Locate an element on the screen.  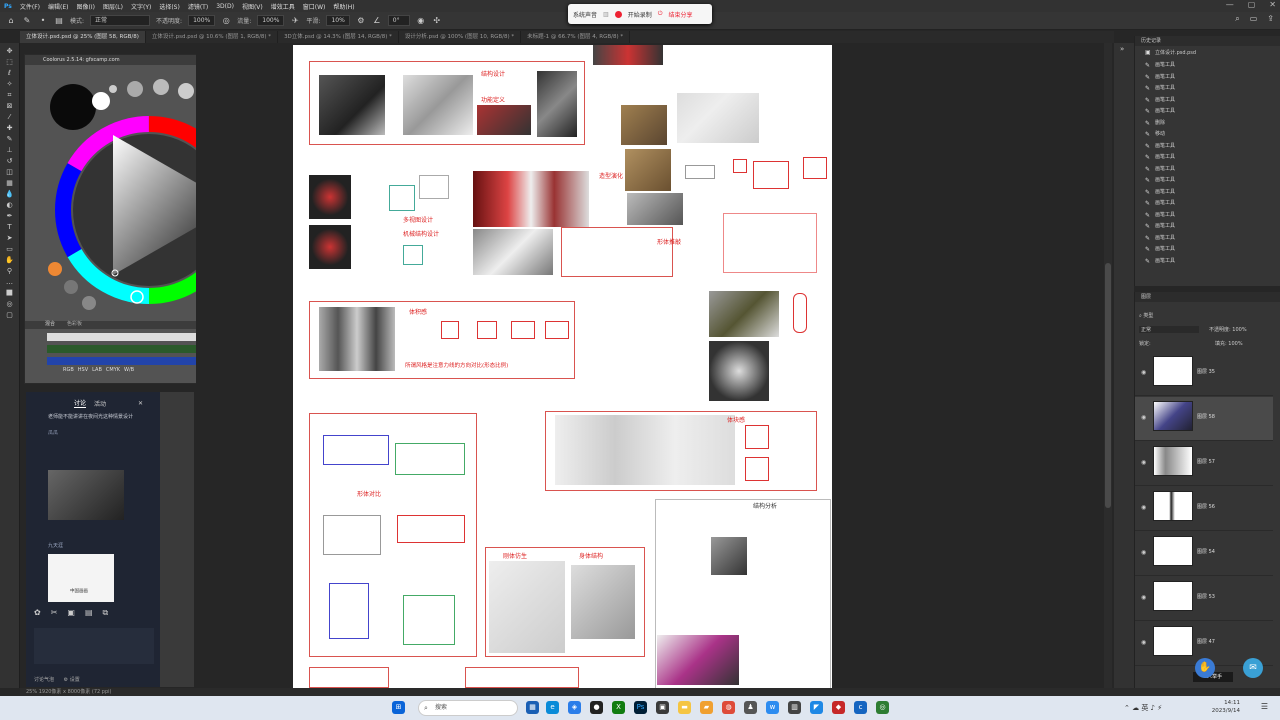
crop-tool-icon: ⌗ is located at coordinates (10, 95).